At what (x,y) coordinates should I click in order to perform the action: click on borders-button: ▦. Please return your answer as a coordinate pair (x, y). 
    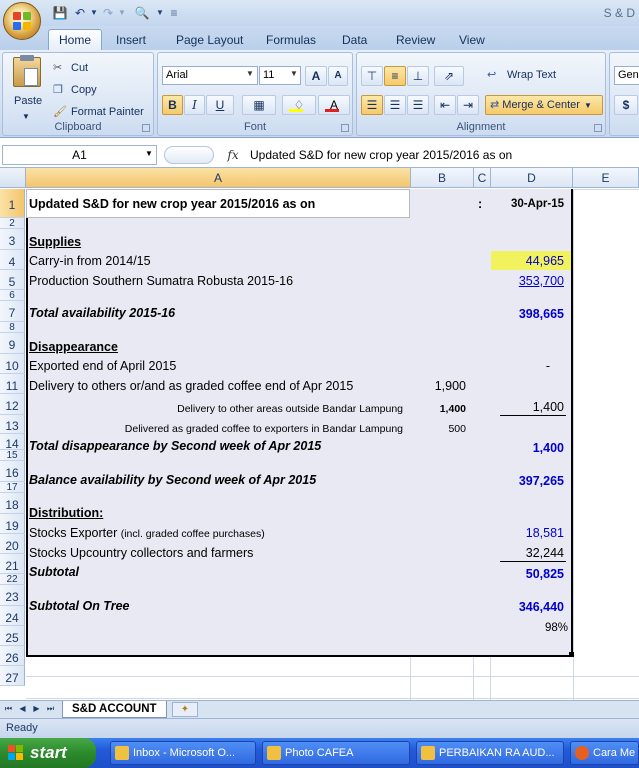
    Looking at the image, I should click on (259, 105).